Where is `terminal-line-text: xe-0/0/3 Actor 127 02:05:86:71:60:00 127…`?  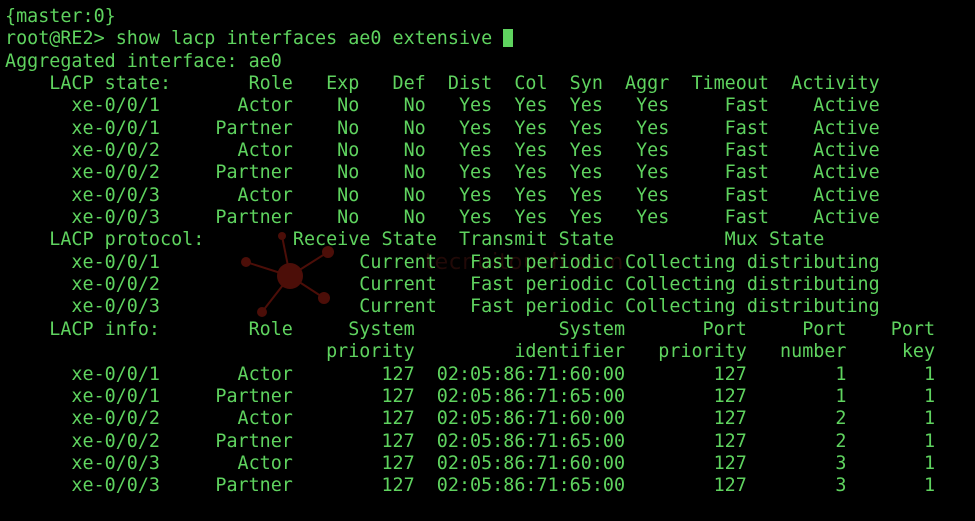 terminal-line-text: xe-0/0/3 Actor 127 02:05:86:71:60:00 127… is located at coordinates (470, 463).